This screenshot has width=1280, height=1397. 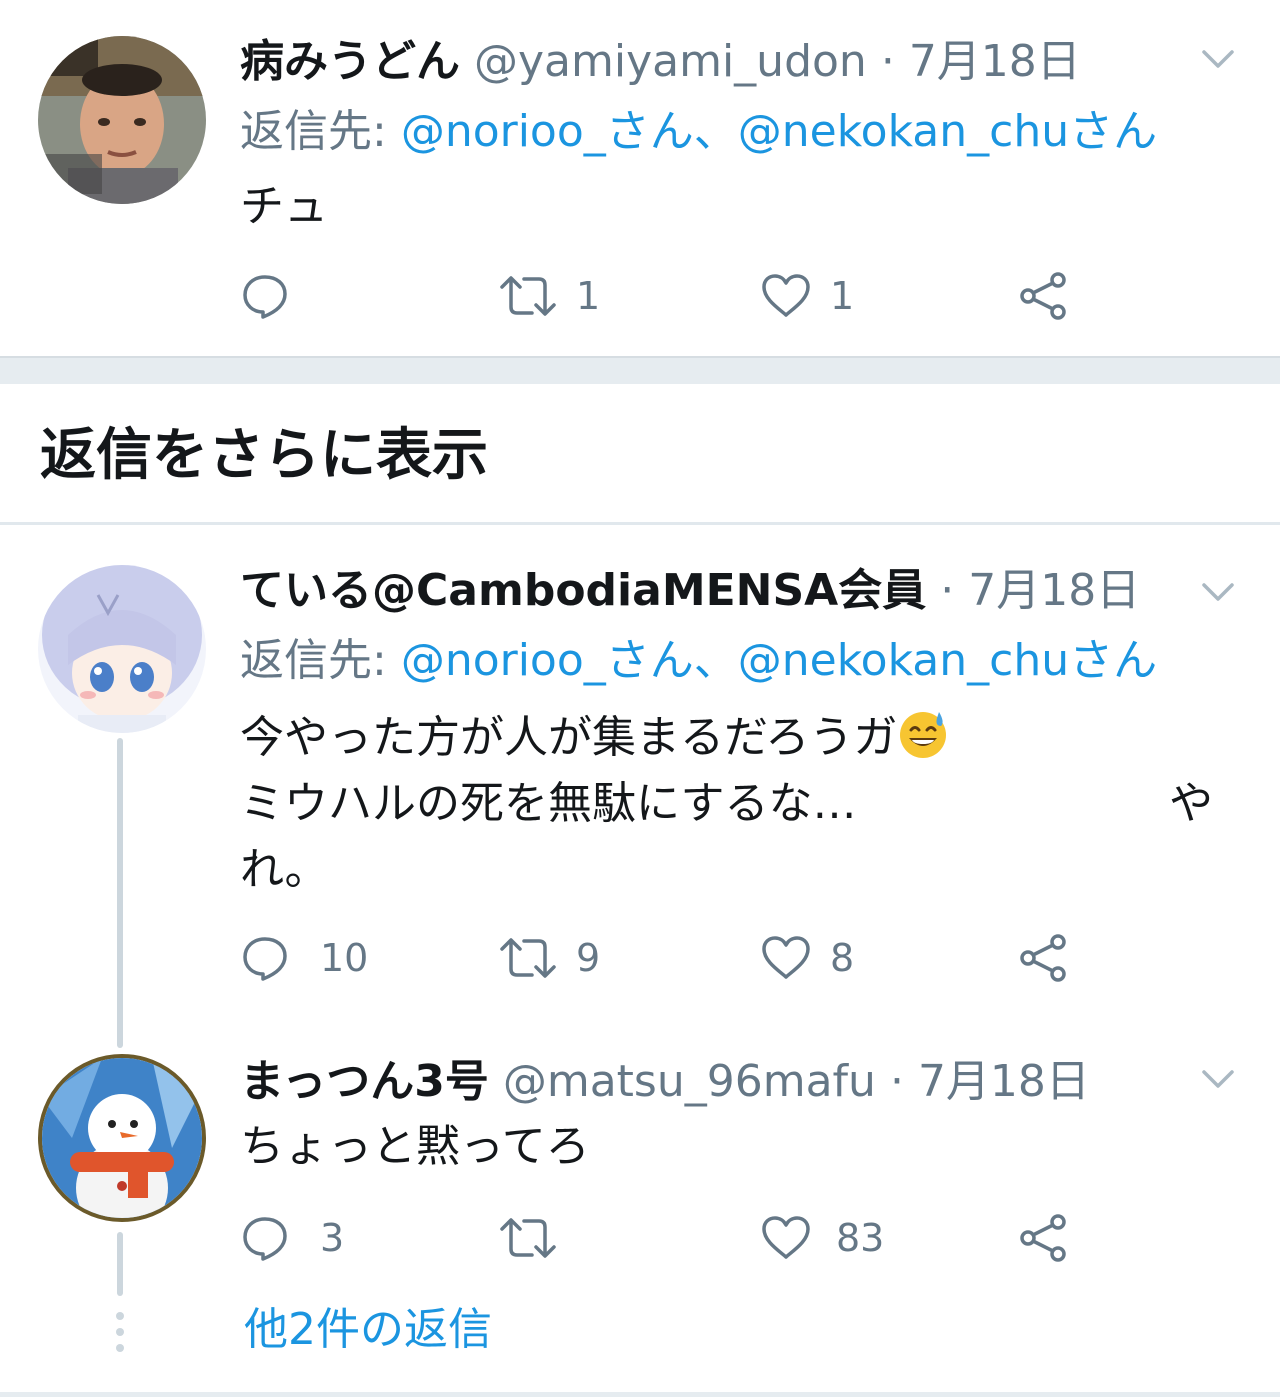 What do you see at coordinates (344, 958) in the screenshot?
I see `reply-count: 10` at bounding box center [344, 958].